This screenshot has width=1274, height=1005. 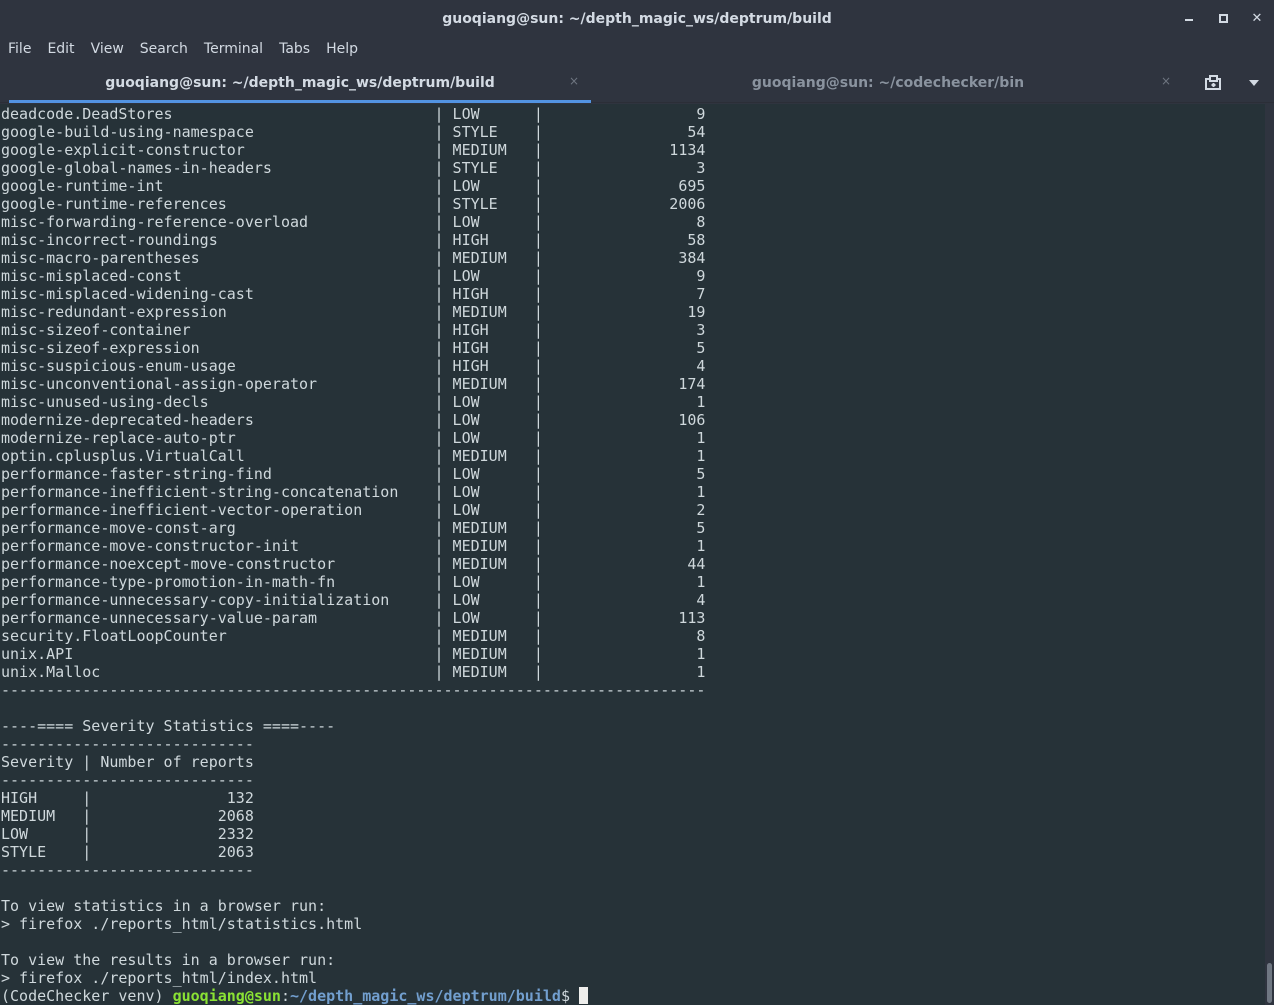 I want to click on checker-row: performance-move-const-arg | MEDIUM | 5, so click(x=353, y=528).